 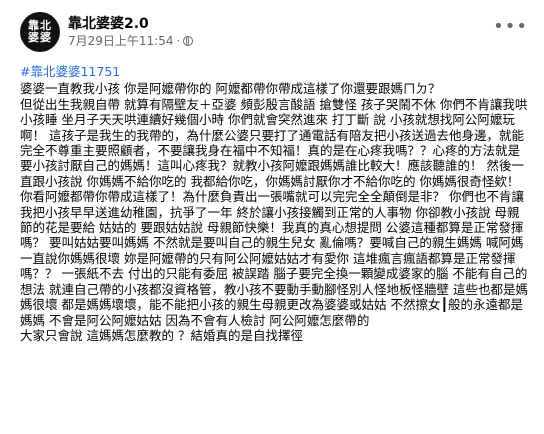 I want to click on page-avatar: 靠北 婆婆, so click(x=40, y=32).